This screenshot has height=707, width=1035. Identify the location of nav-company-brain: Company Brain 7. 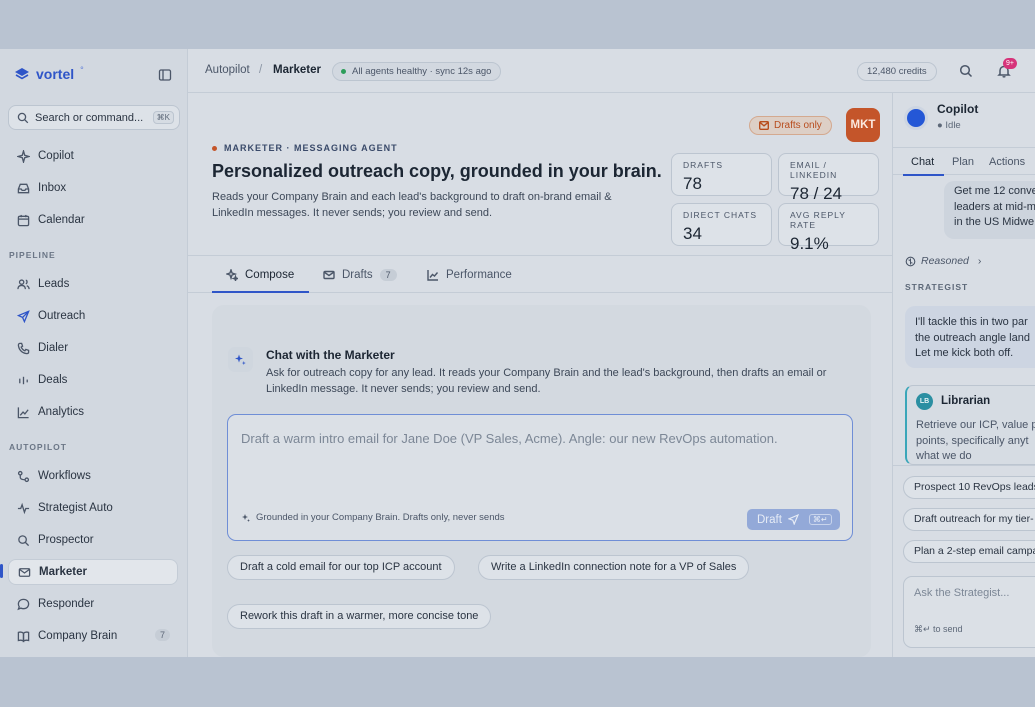
(93, 636).